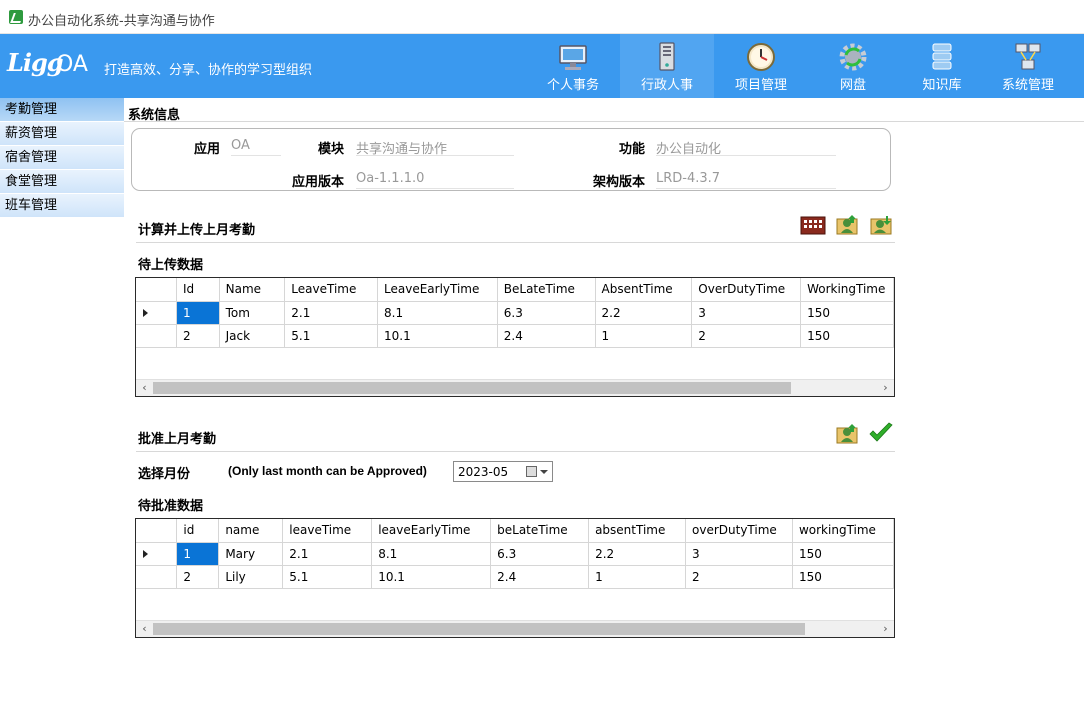  I want to click on app-value: OA, so click(256, 147).